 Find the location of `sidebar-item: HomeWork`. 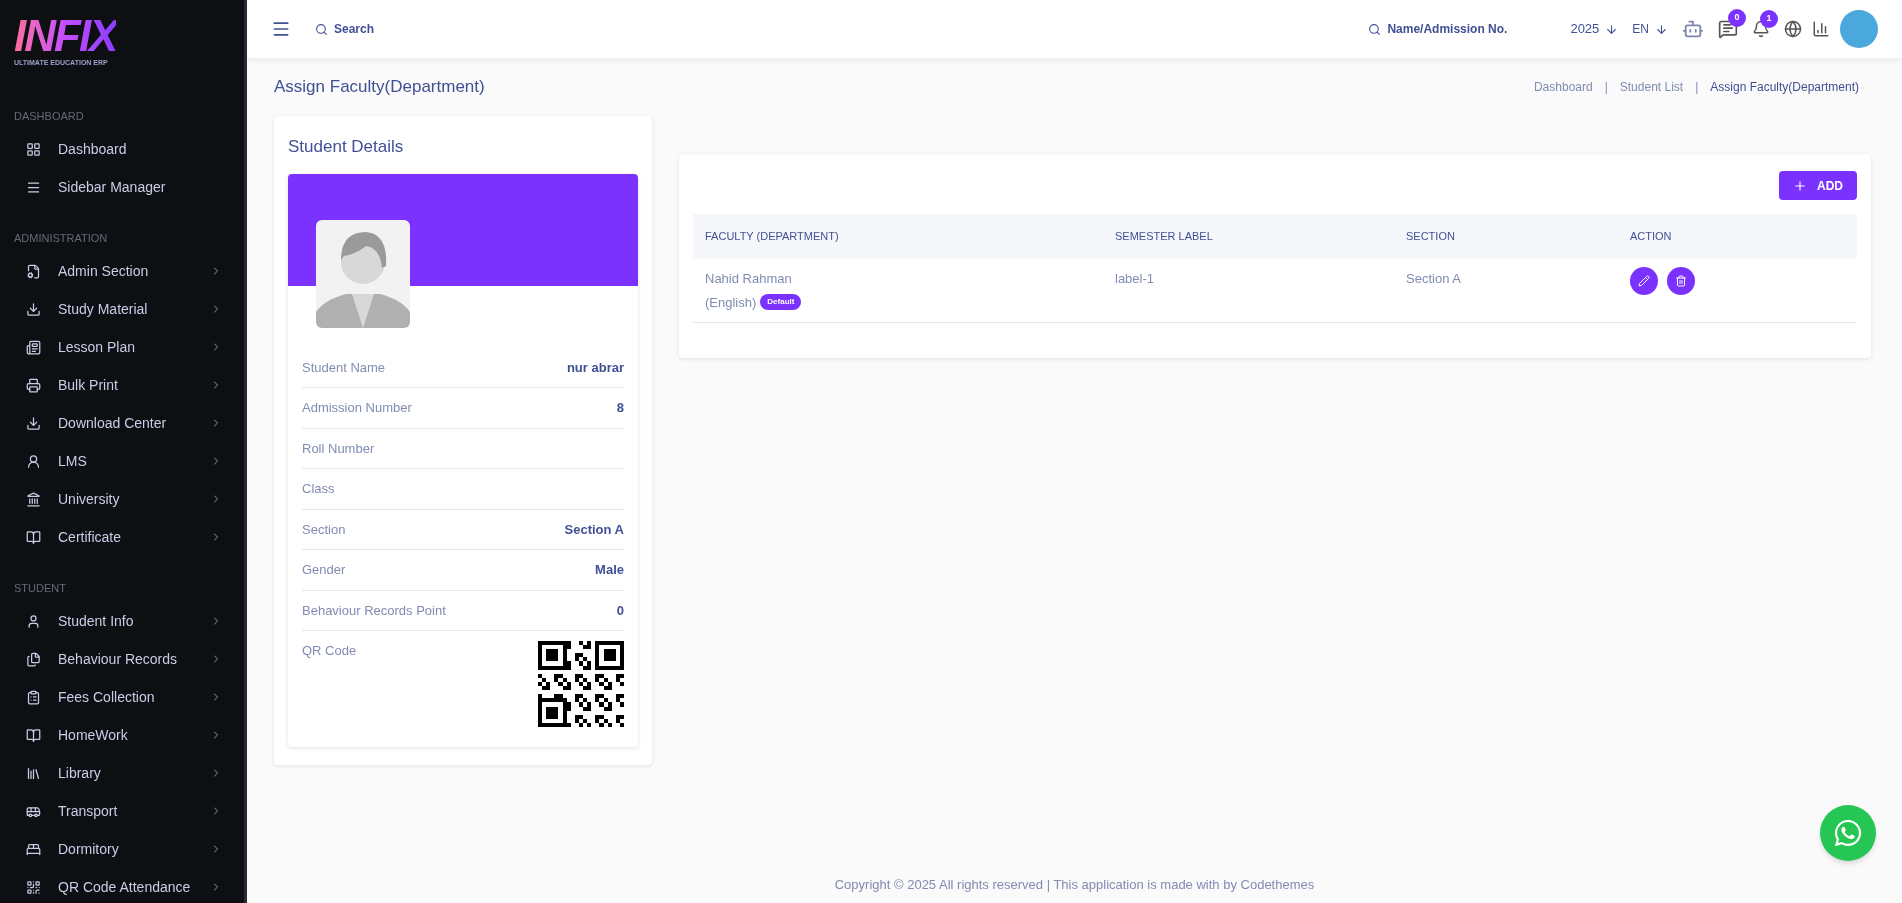

sidebar-item: HomeWork is located at coordinates (122, 735).